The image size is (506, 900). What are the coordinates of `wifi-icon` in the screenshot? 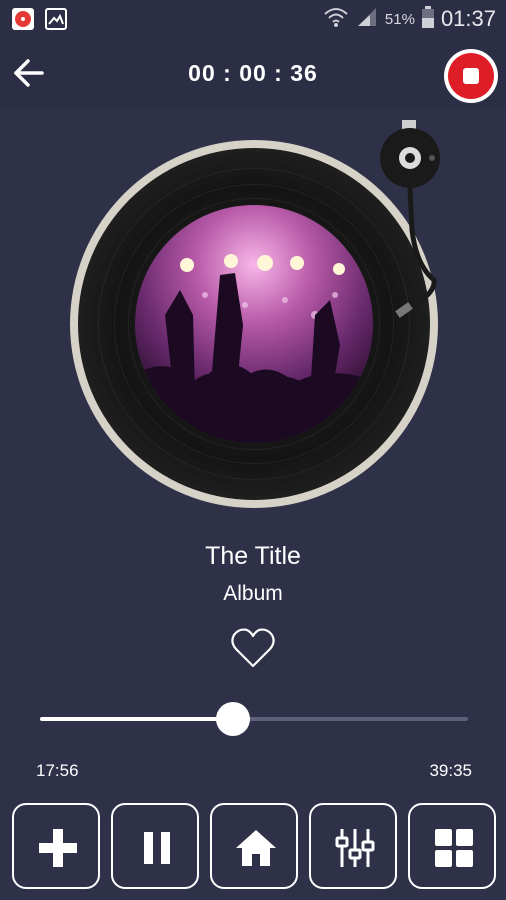 It's located at (336, 19).